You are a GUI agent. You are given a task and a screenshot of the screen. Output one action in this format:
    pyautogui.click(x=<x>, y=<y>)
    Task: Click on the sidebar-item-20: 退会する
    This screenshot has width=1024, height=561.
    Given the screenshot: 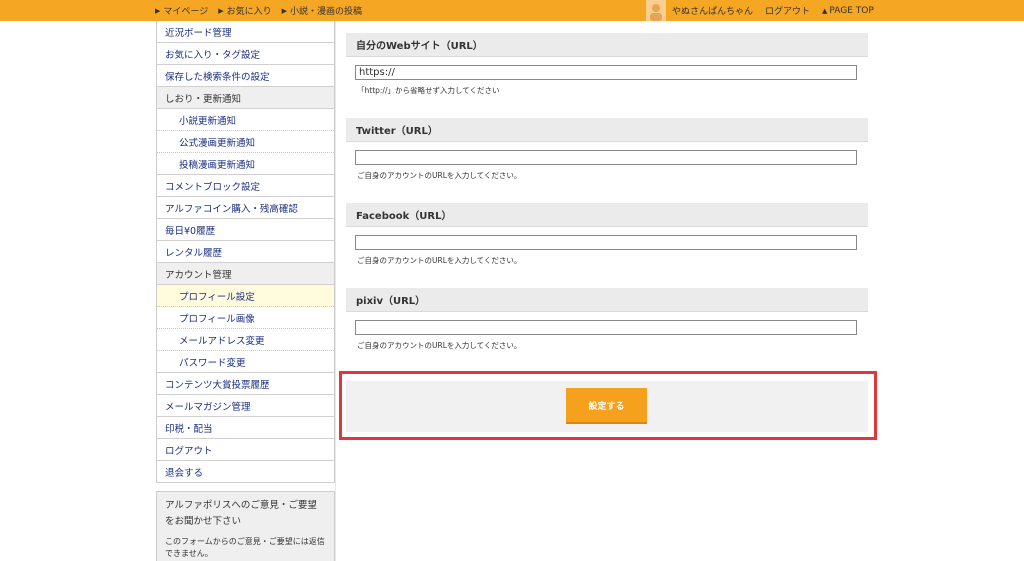 What is the action you would take?
    pyautogui.click(x=245, y=472)
    